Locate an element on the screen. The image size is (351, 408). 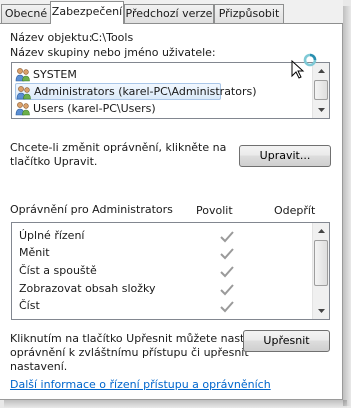
list-item: SYSTEM is located at coordinates (162, 74).